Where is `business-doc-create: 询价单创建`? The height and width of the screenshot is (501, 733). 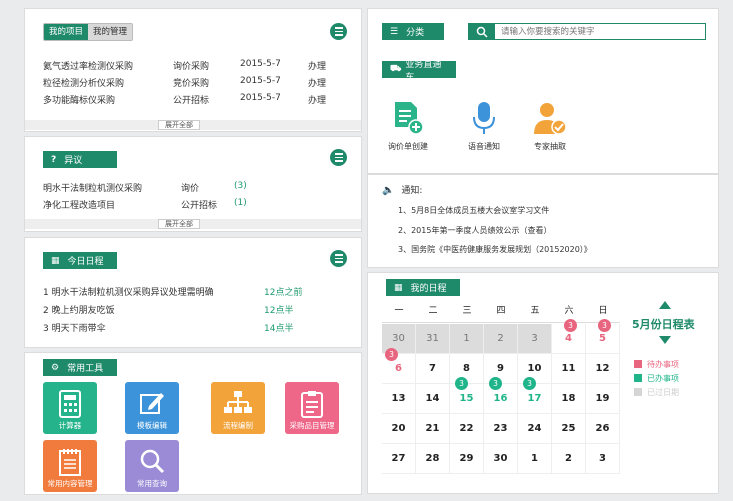 business-doc-create: 询价单创建 is located at coordinates (408, 129).